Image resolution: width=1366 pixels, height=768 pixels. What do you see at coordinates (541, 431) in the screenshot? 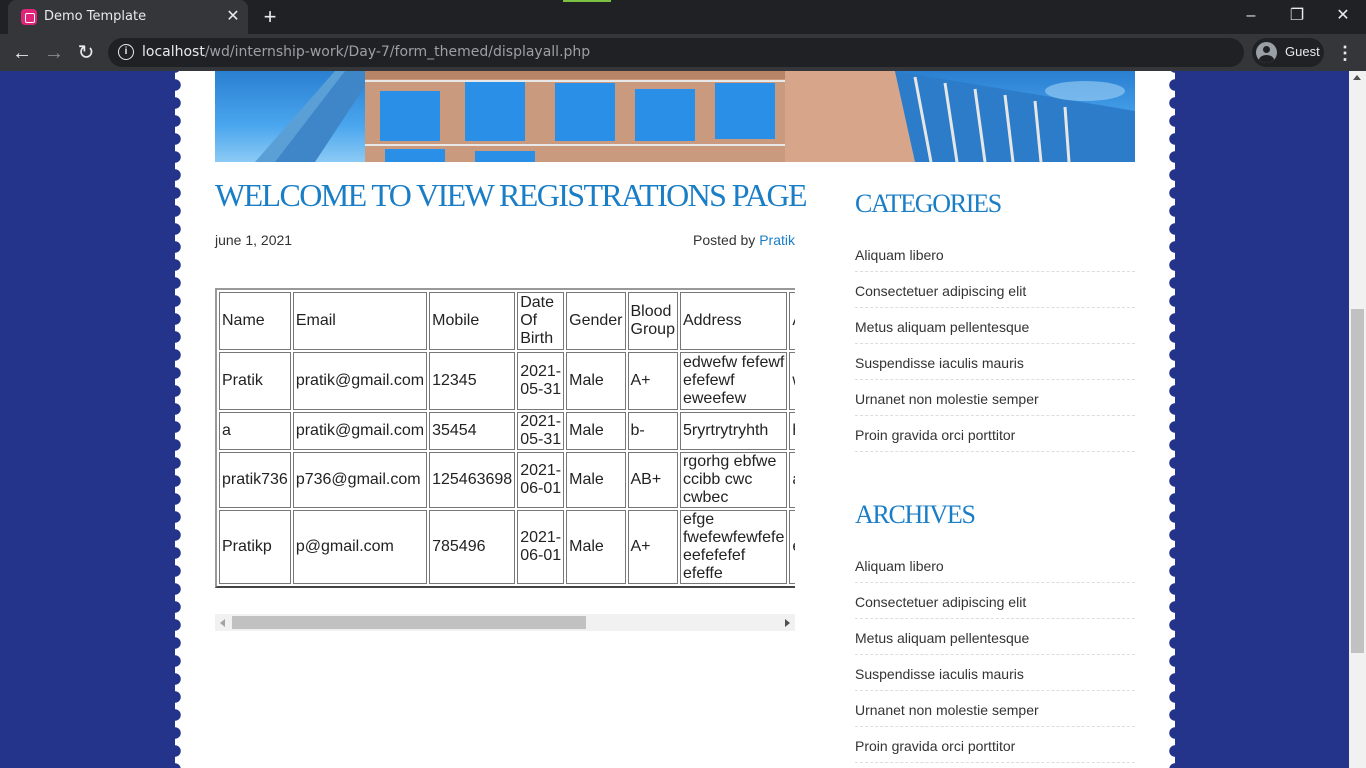
I see `table-cell: 2021-05-31` at bounding box center [541, 431].